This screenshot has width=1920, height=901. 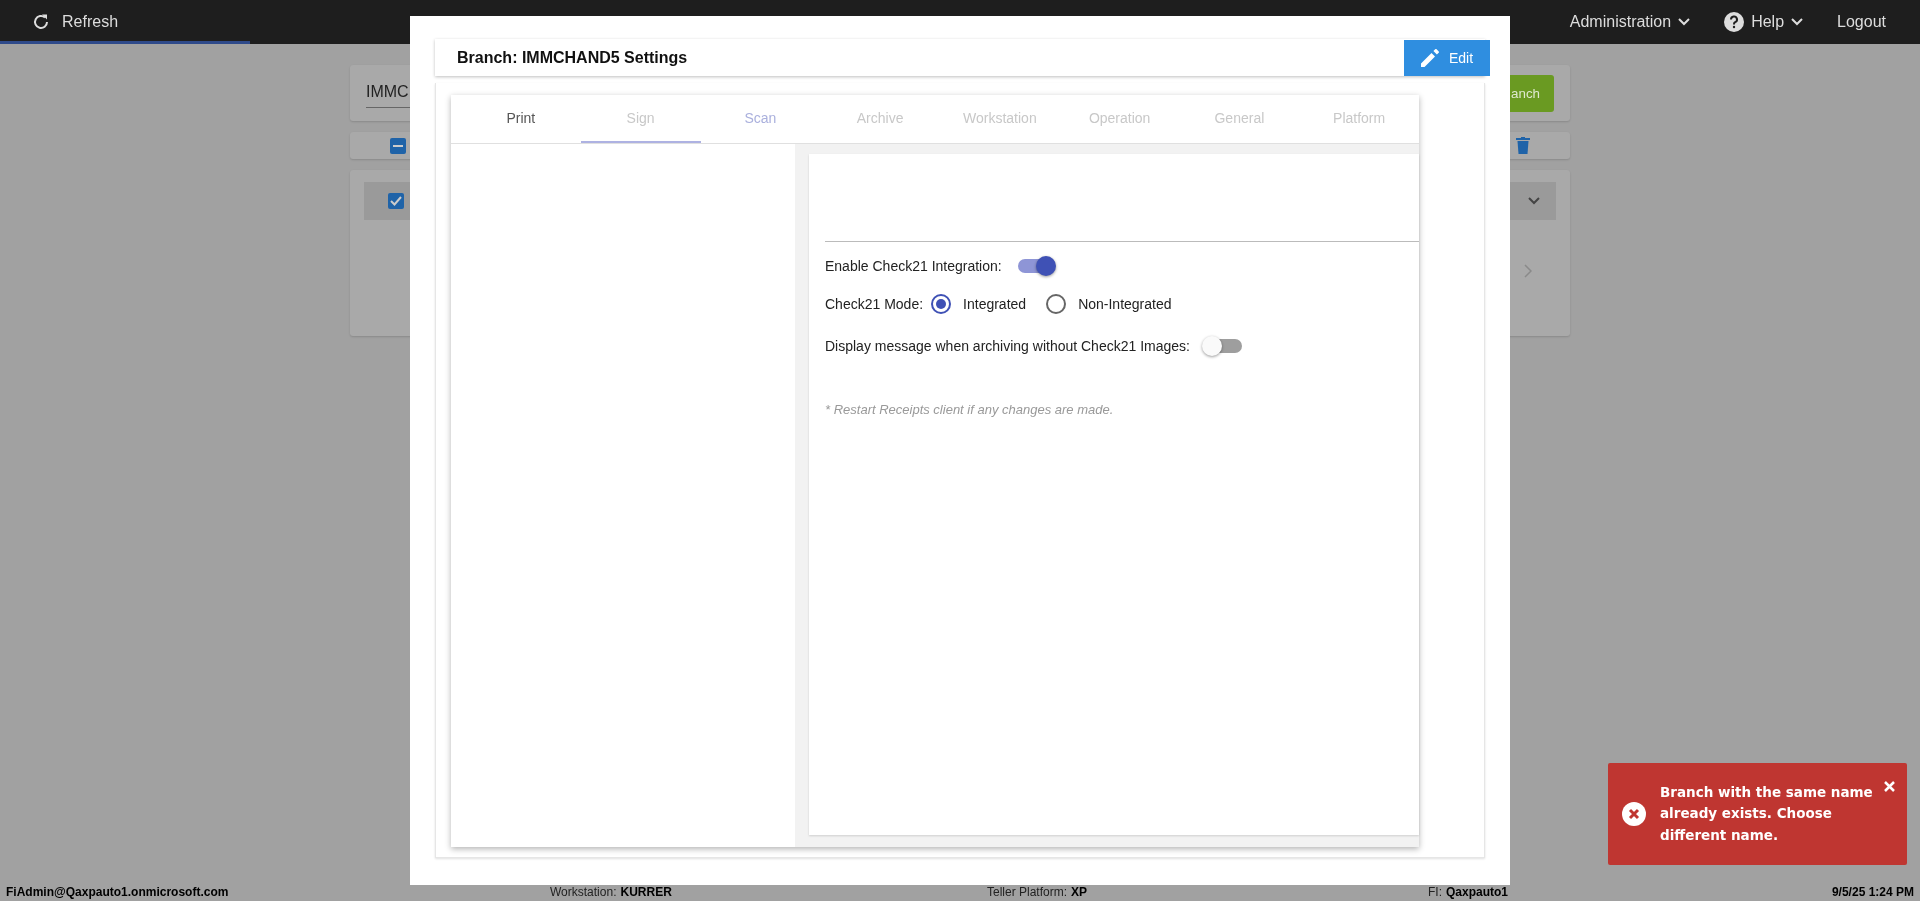 What do you see at coordinates (1079, 891) in the screenshot?
I see `status-value: XP` at bounding box center [1079, 891].